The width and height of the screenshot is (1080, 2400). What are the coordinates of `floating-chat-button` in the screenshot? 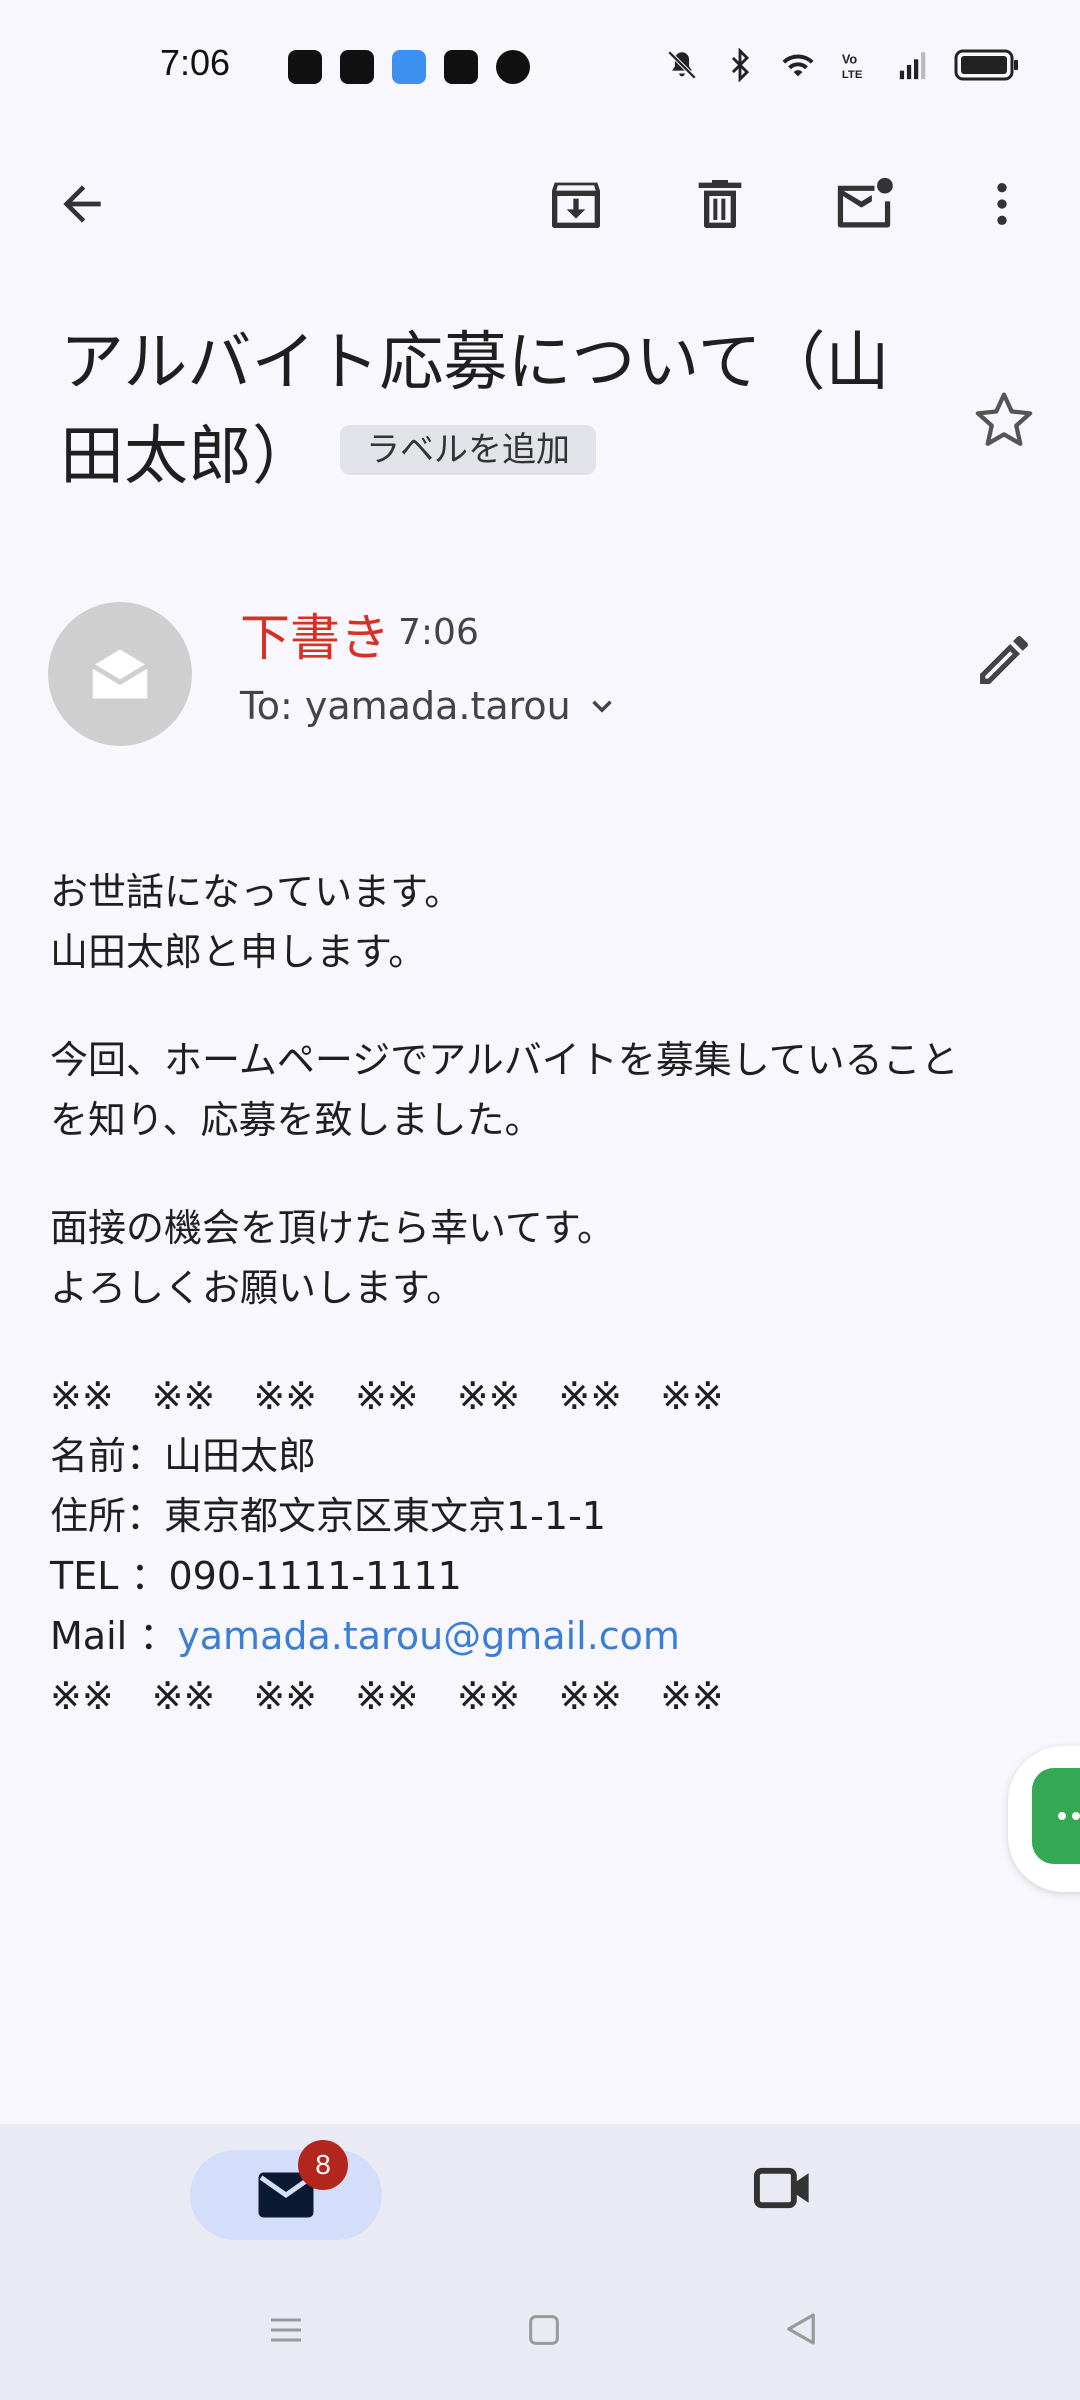 It's located at (1056, 1816).